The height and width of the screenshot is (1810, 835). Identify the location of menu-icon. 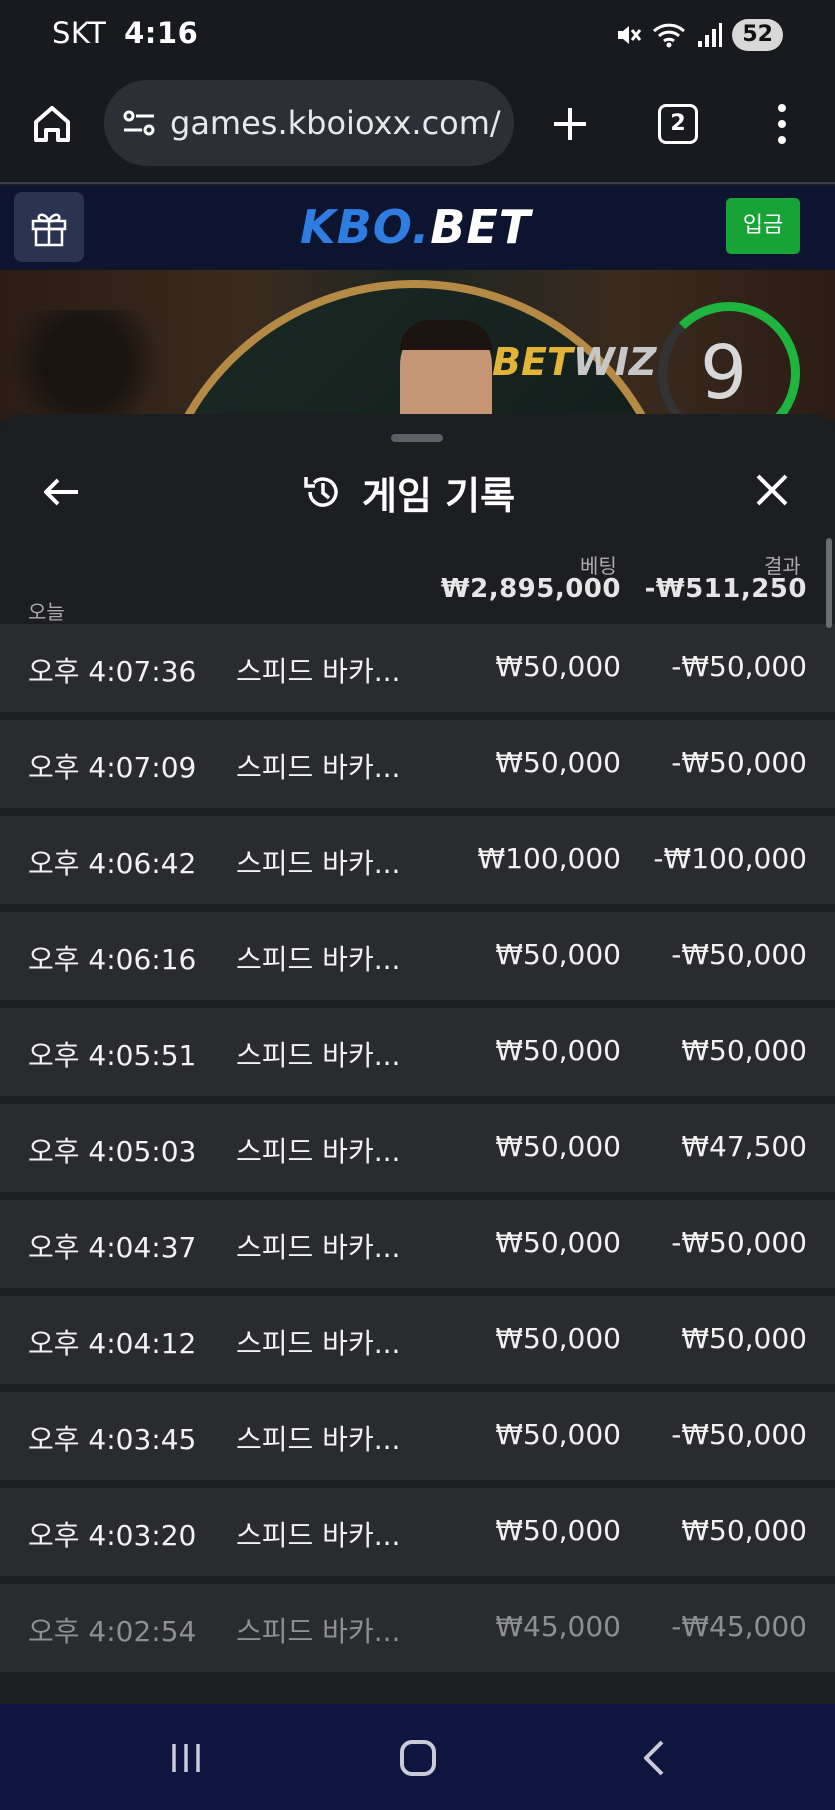
(782, 124).